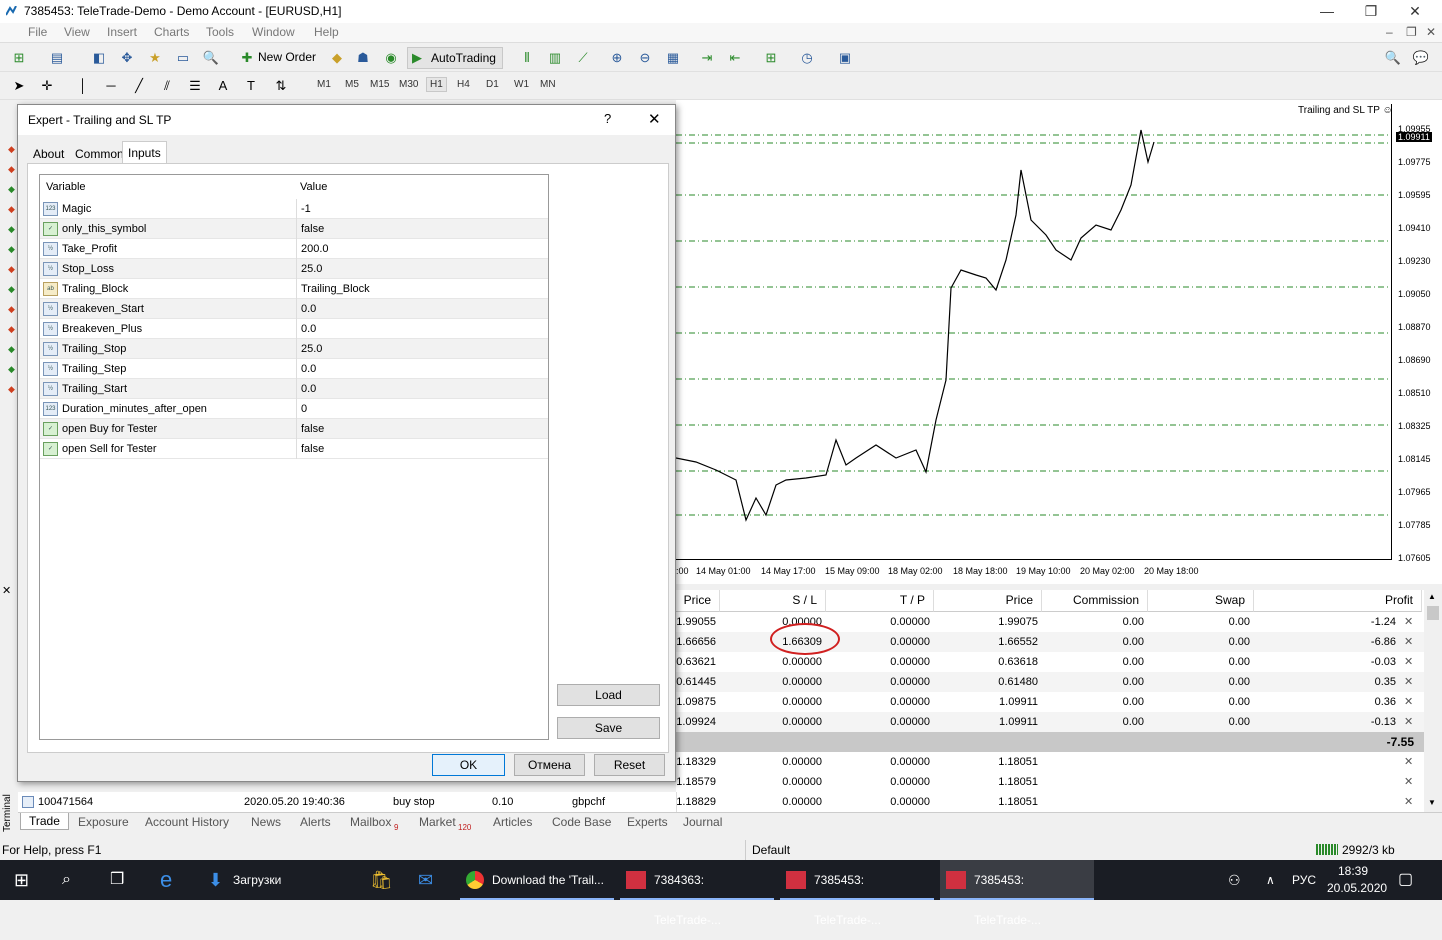 This screenshot has height=940, width=1442. I want to click on periods-icon: ◷, so click(807, 58).